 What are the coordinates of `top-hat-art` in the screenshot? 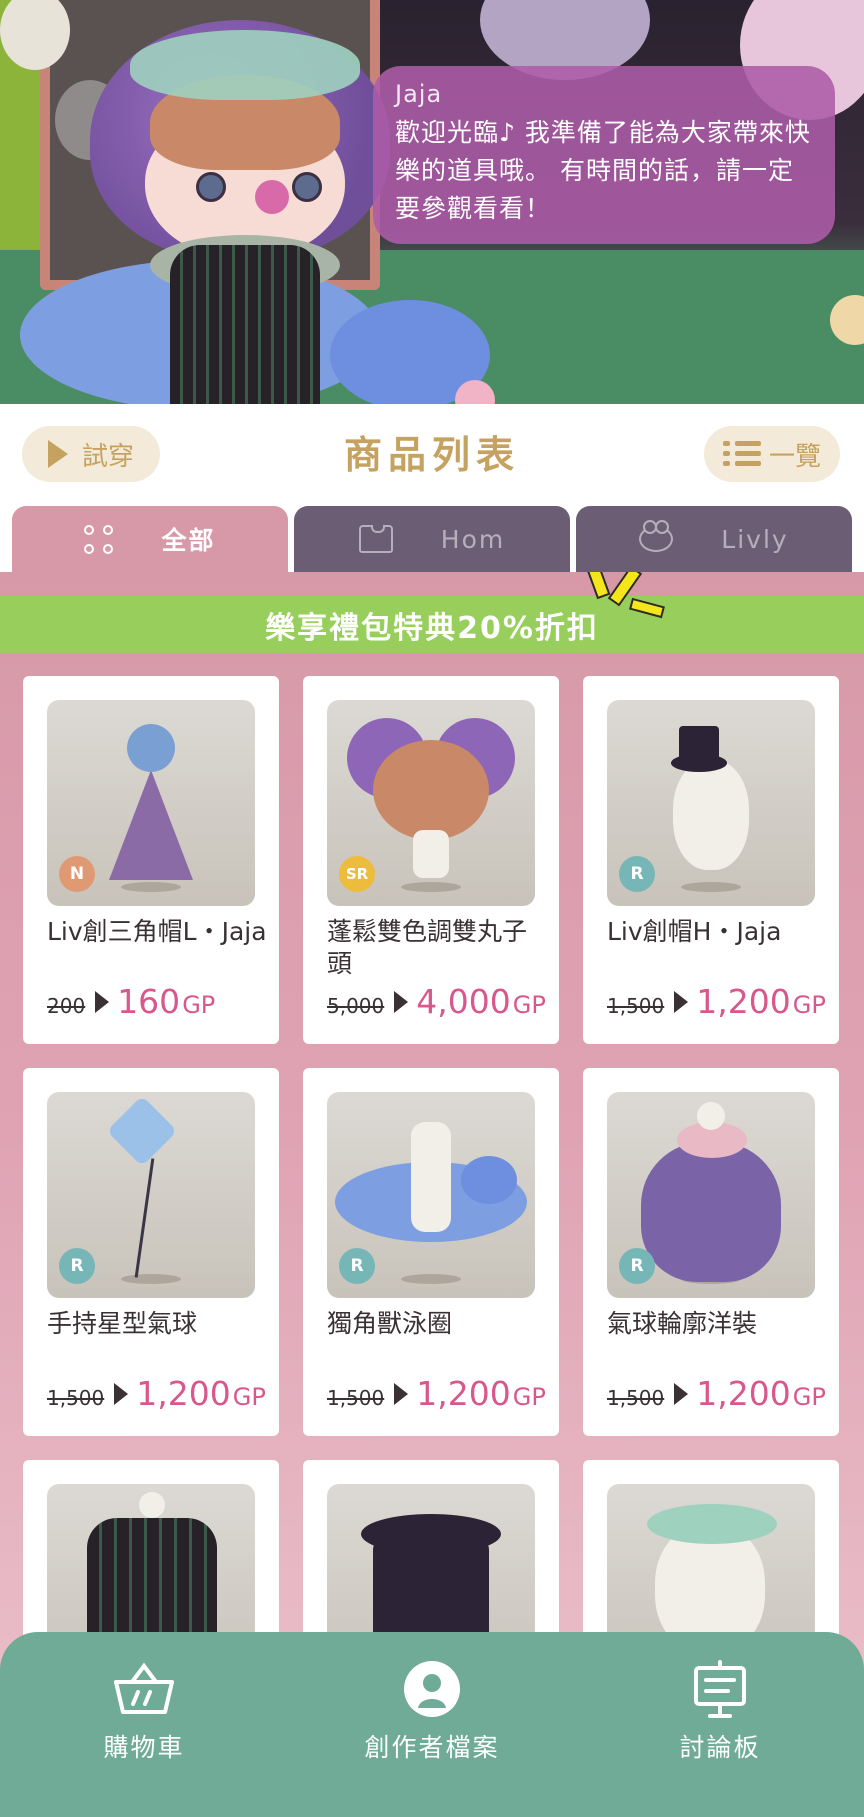 It's located at (699, 744).